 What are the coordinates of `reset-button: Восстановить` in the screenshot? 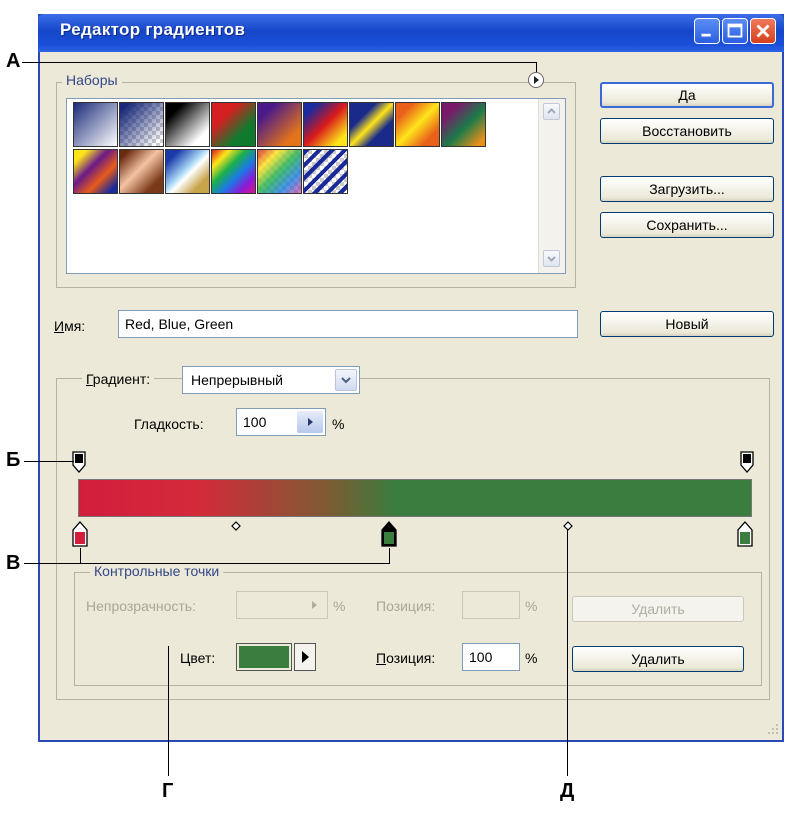 It's located at (687, 131).